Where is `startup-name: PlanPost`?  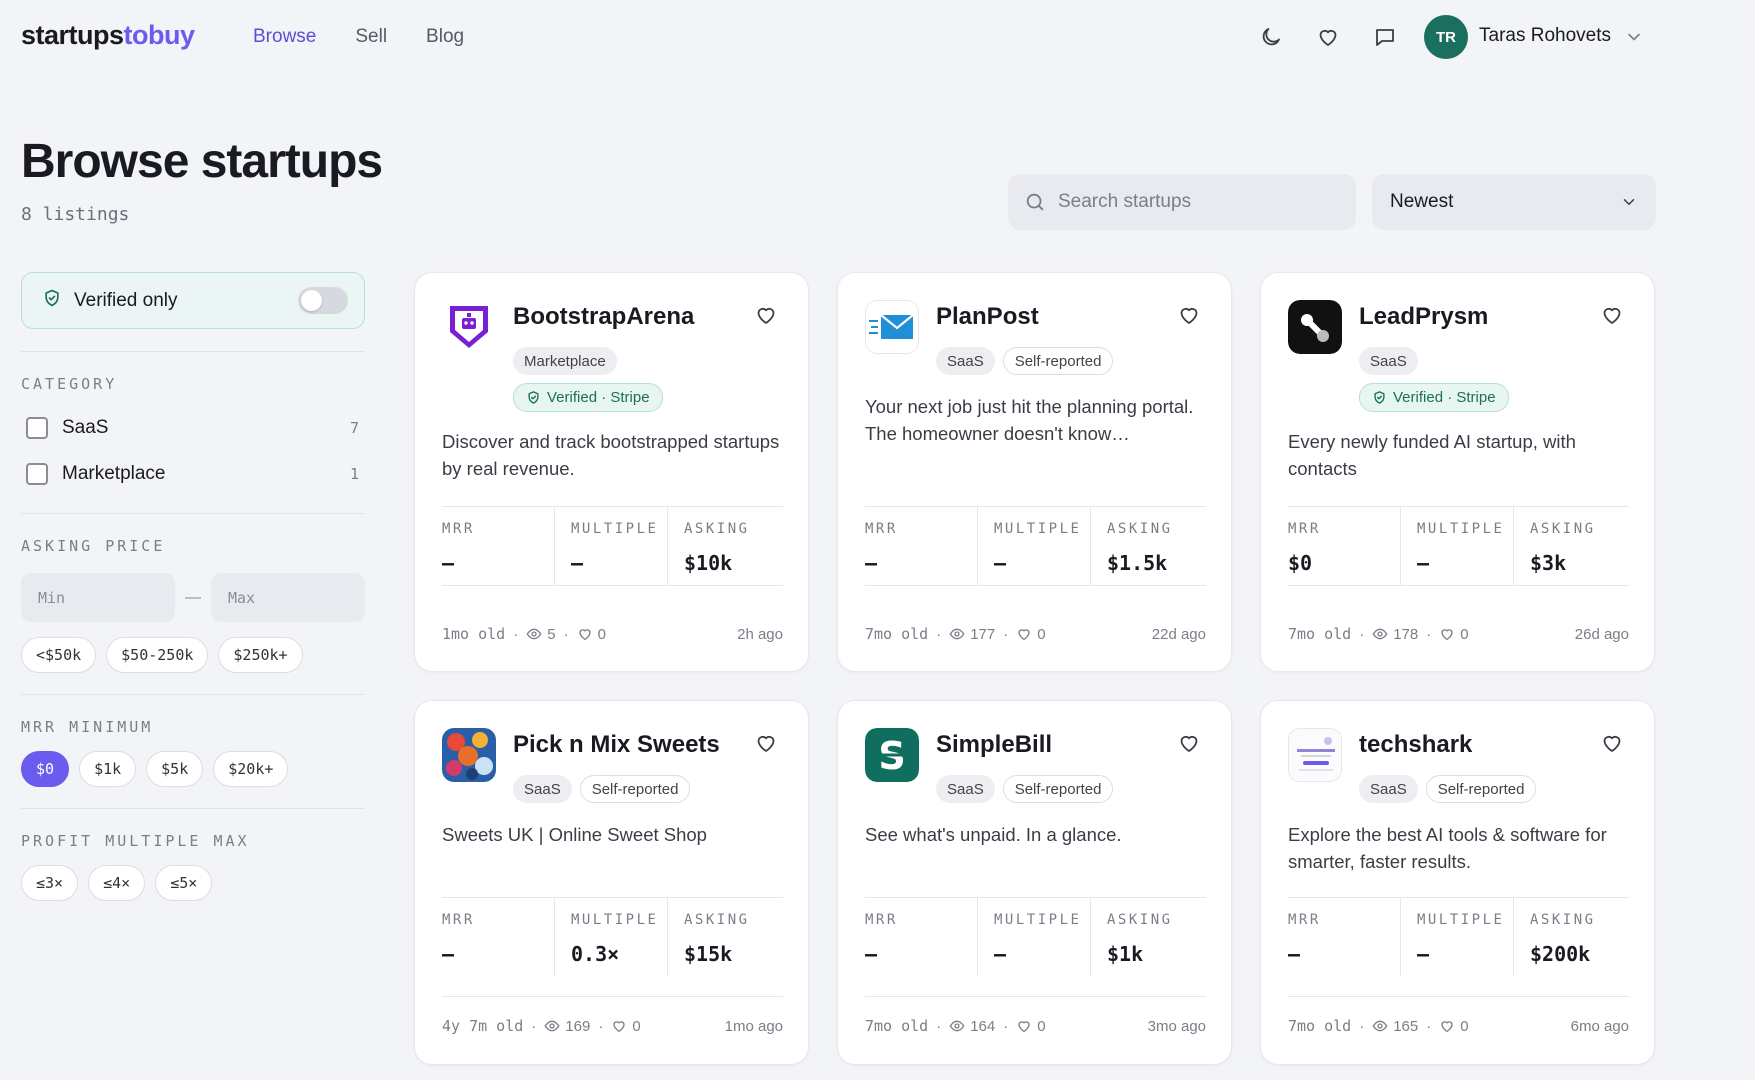
startup-name: PlanPost is located at coordinates (987, 317).